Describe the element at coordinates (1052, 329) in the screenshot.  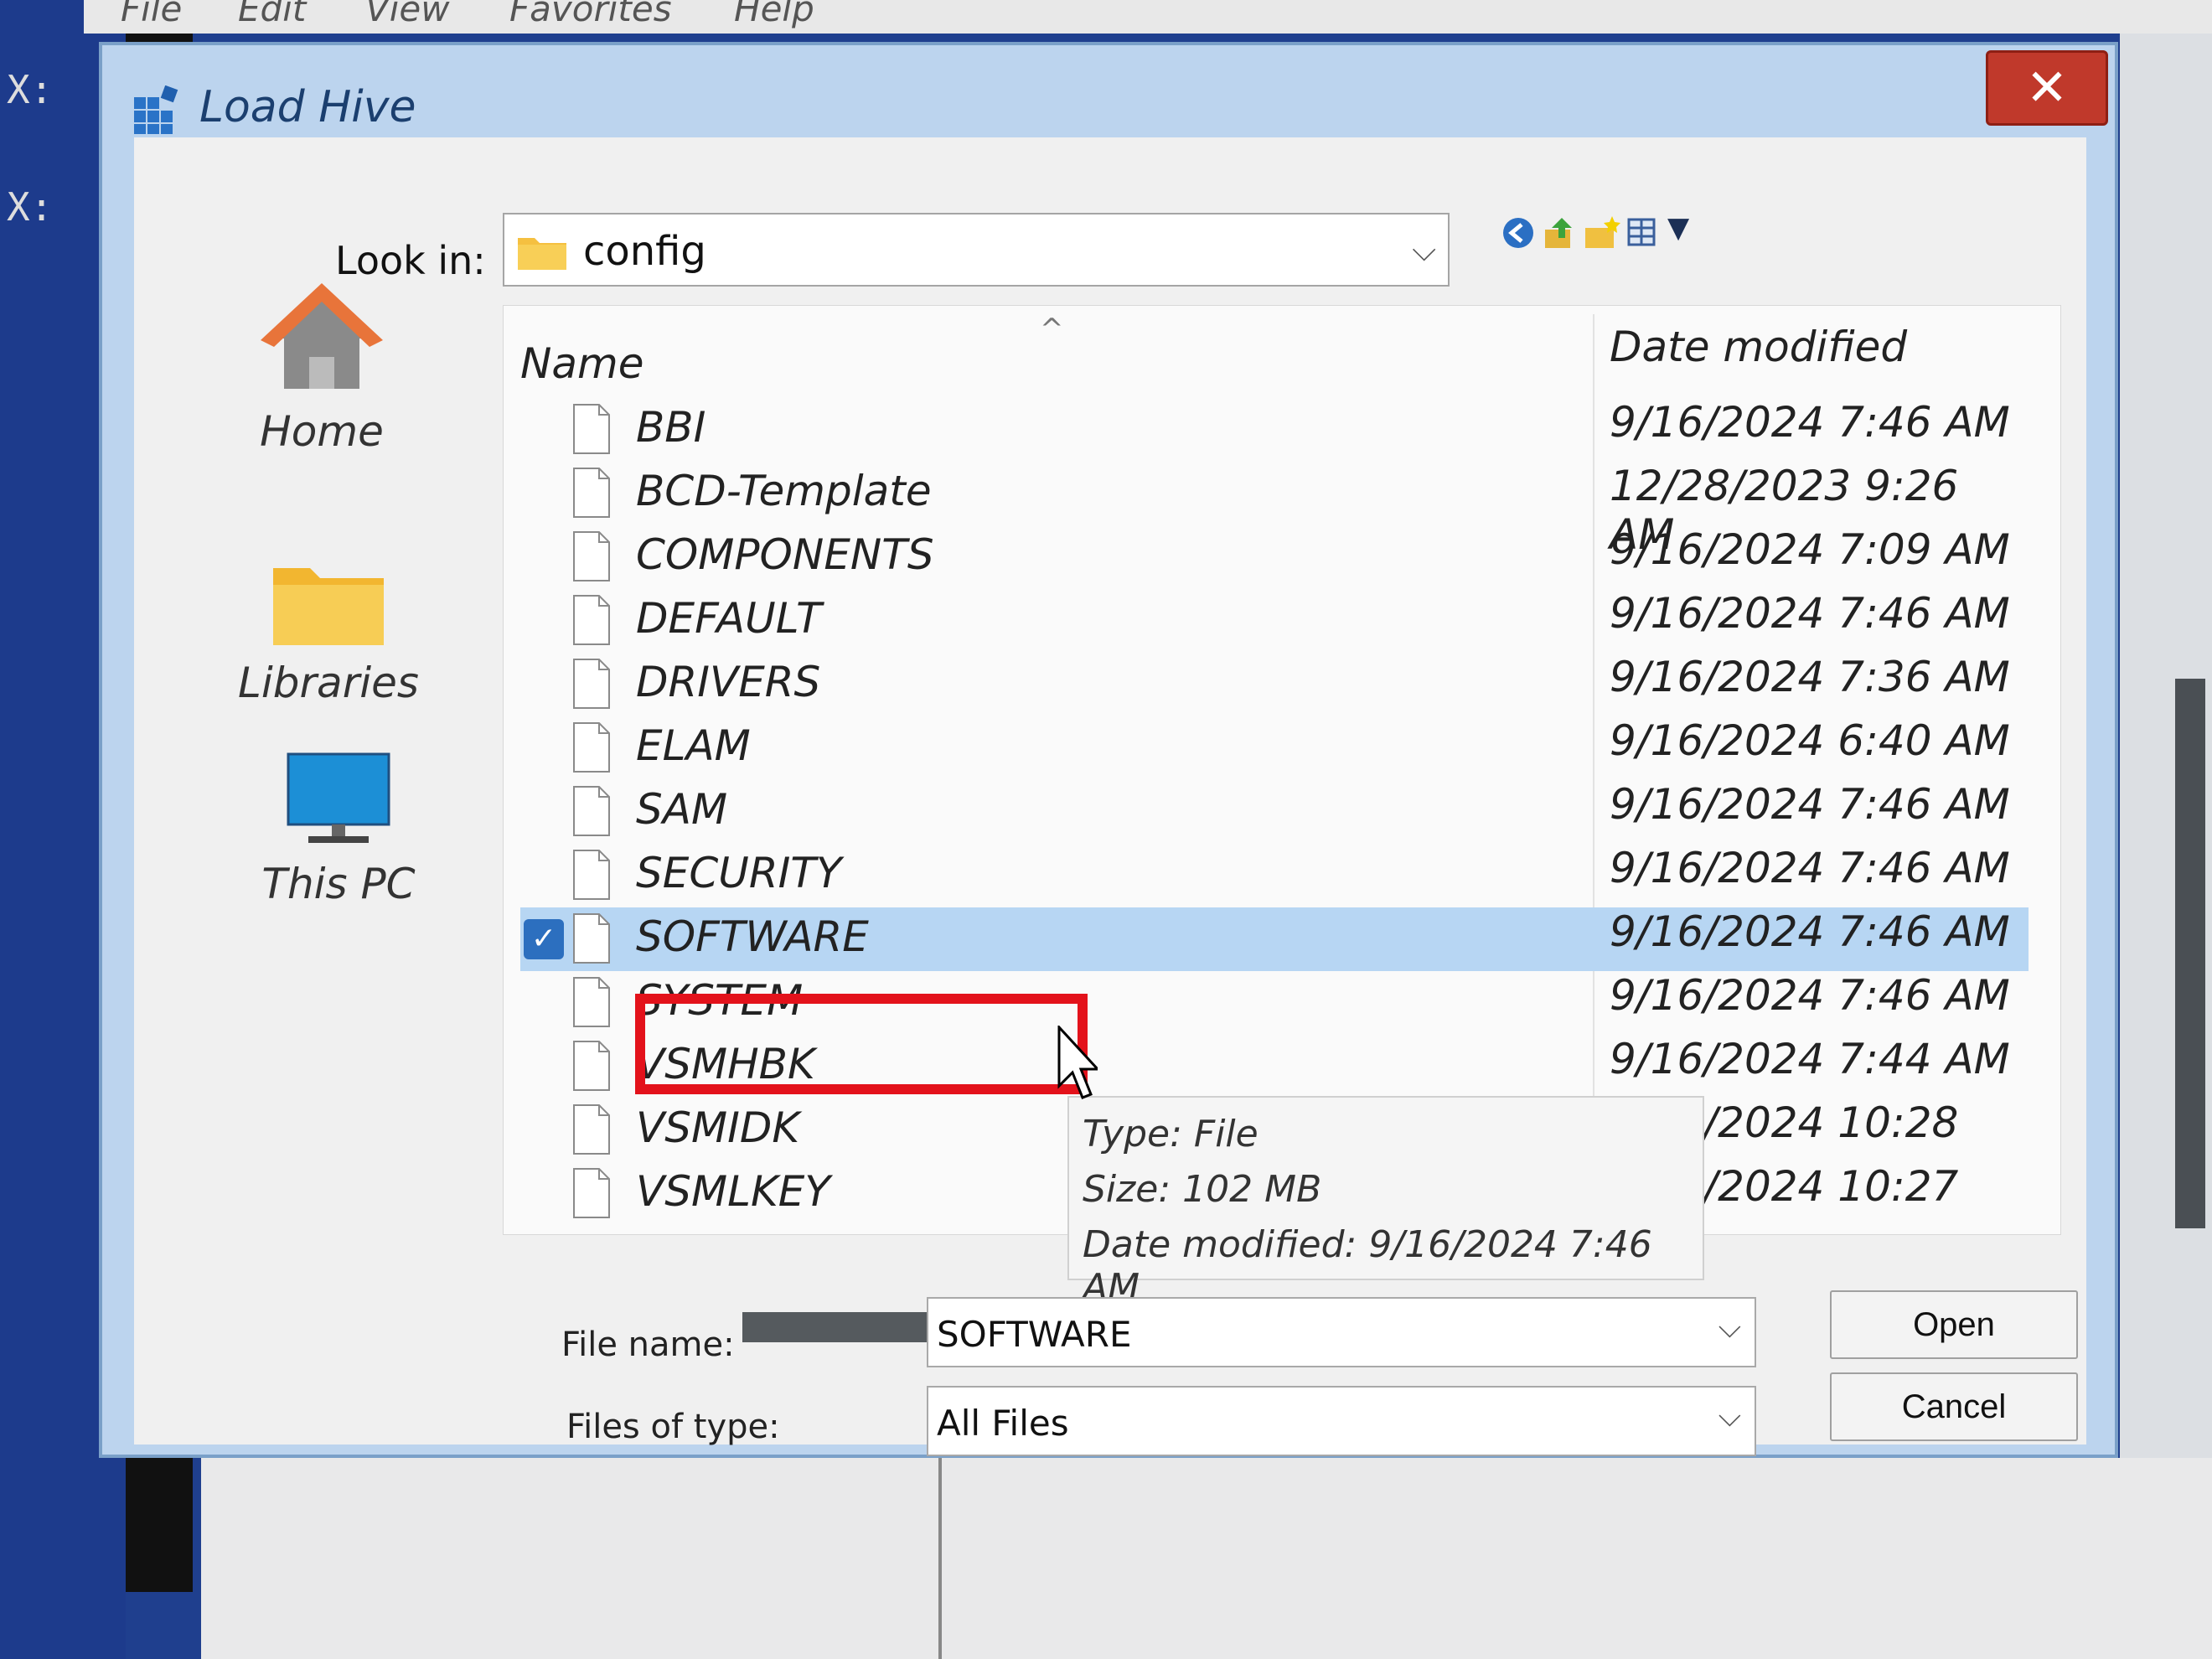
I see `sort-arrow-icon: ^` at that location.